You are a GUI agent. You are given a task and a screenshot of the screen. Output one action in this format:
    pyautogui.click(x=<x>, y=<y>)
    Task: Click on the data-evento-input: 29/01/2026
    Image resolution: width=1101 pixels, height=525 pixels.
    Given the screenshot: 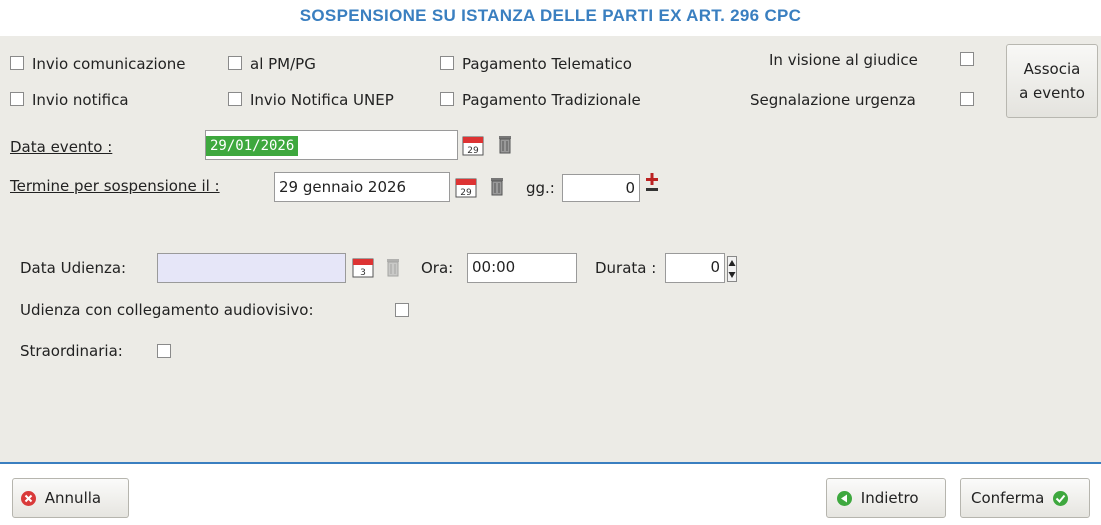 What is the action you would take?
    pyautogui.click(x=331, y=145)
    